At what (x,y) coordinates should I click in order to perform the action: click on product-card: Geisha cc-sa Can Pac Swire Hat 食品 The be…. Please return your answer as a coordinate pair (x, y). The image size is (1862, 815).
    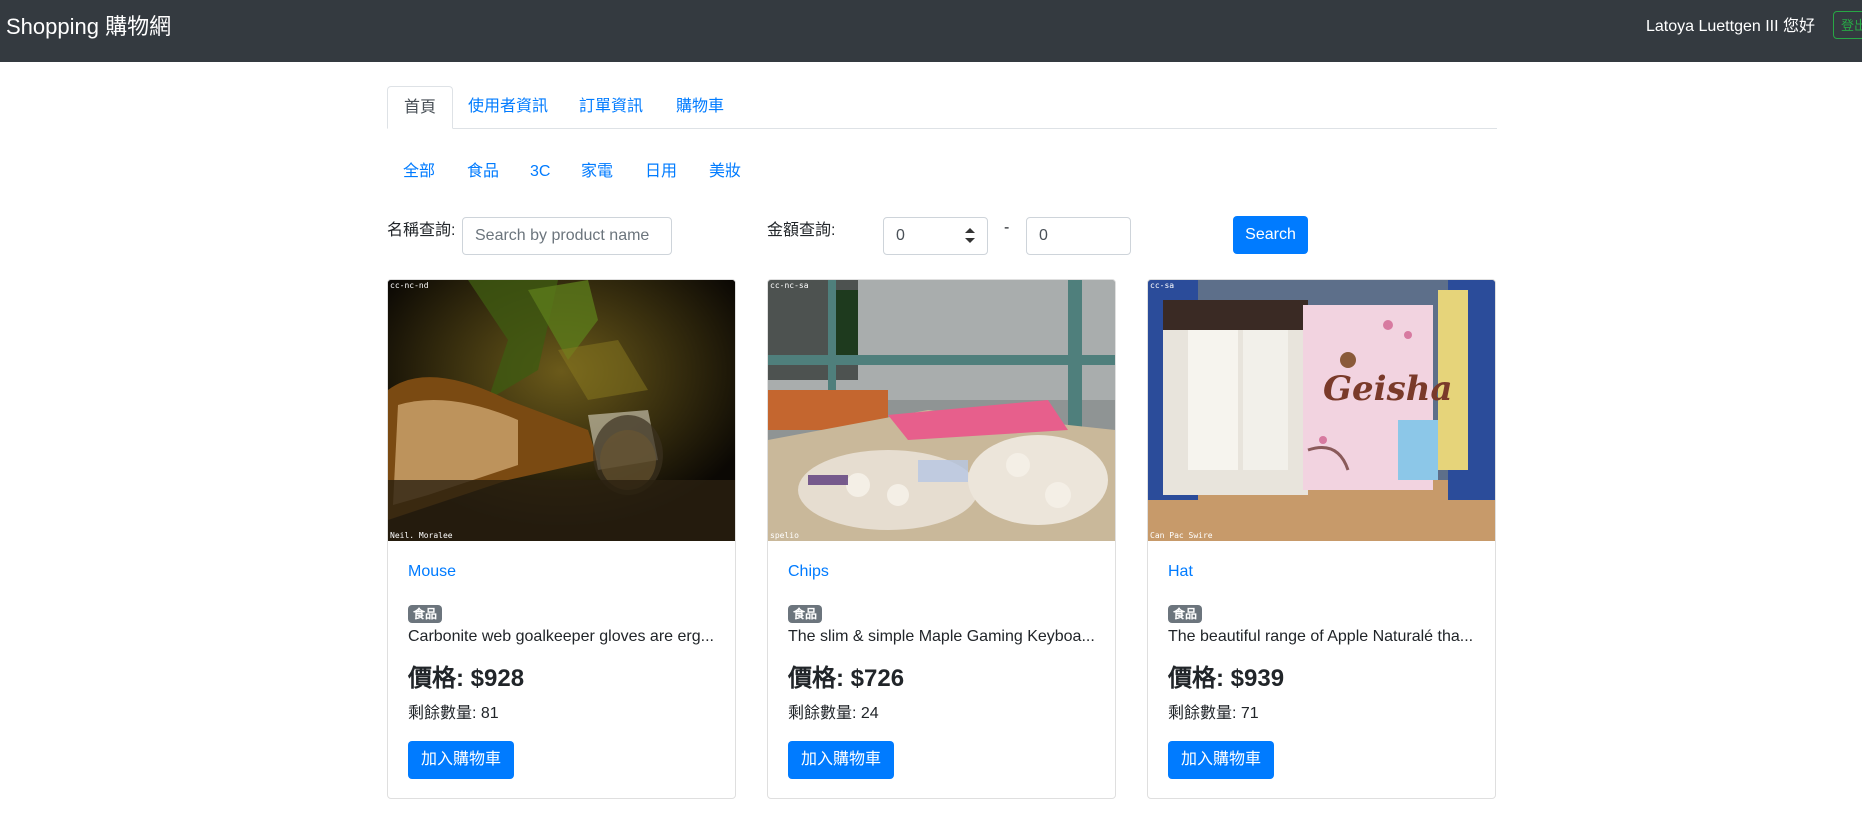
    Looking at the image, I should click on (1321, 539).